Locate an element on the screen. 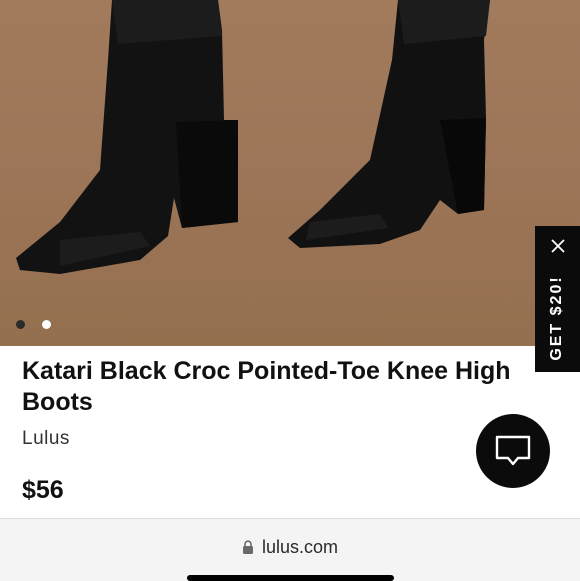 The width and height of the screenshot is (580, 581). carousel-dots is located at coordinates (33, 324).